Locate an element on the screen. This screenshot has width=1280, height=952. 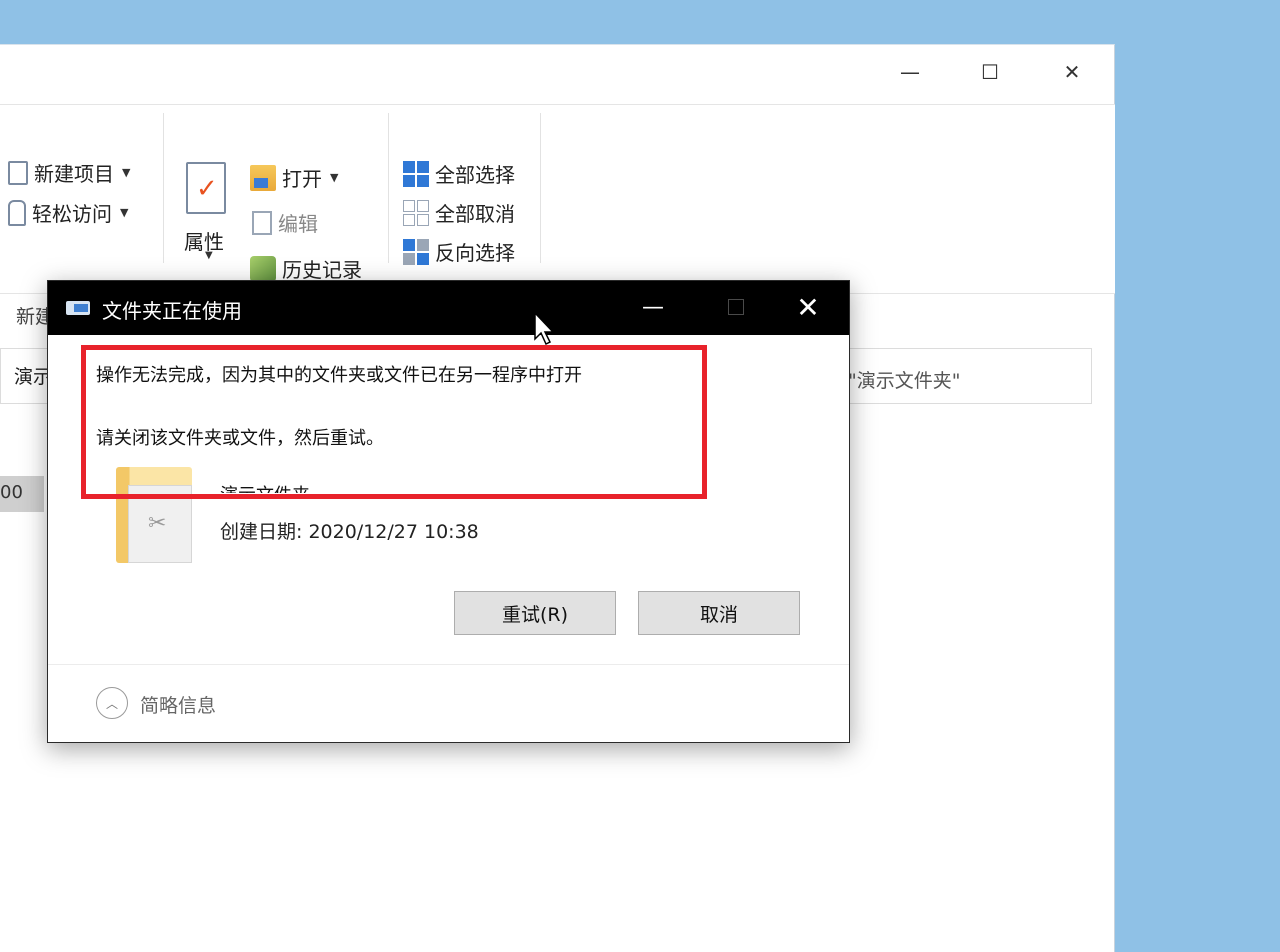
chevron-up-icon: ︿ is located at coordinates (112, 703).